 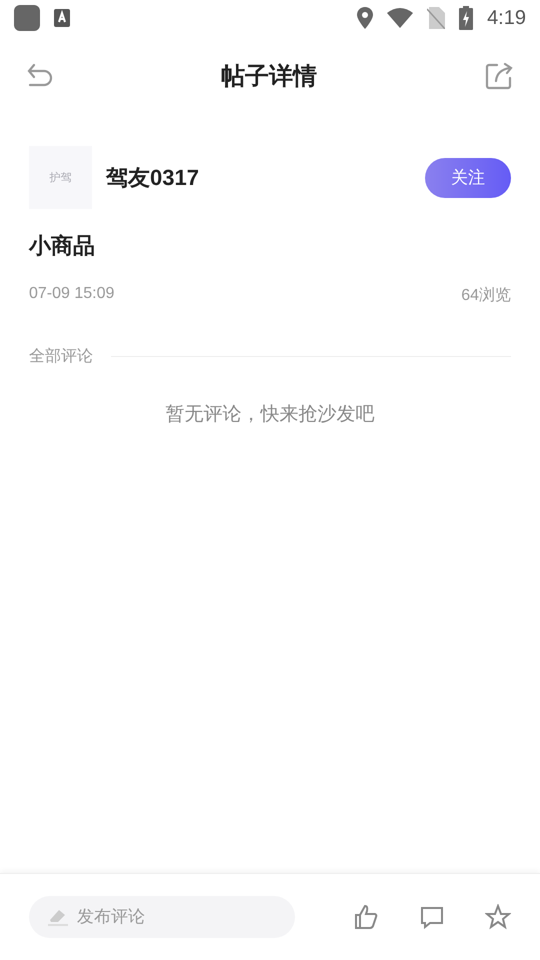 I want to click on notification-icon, so click(x=62, y=18).